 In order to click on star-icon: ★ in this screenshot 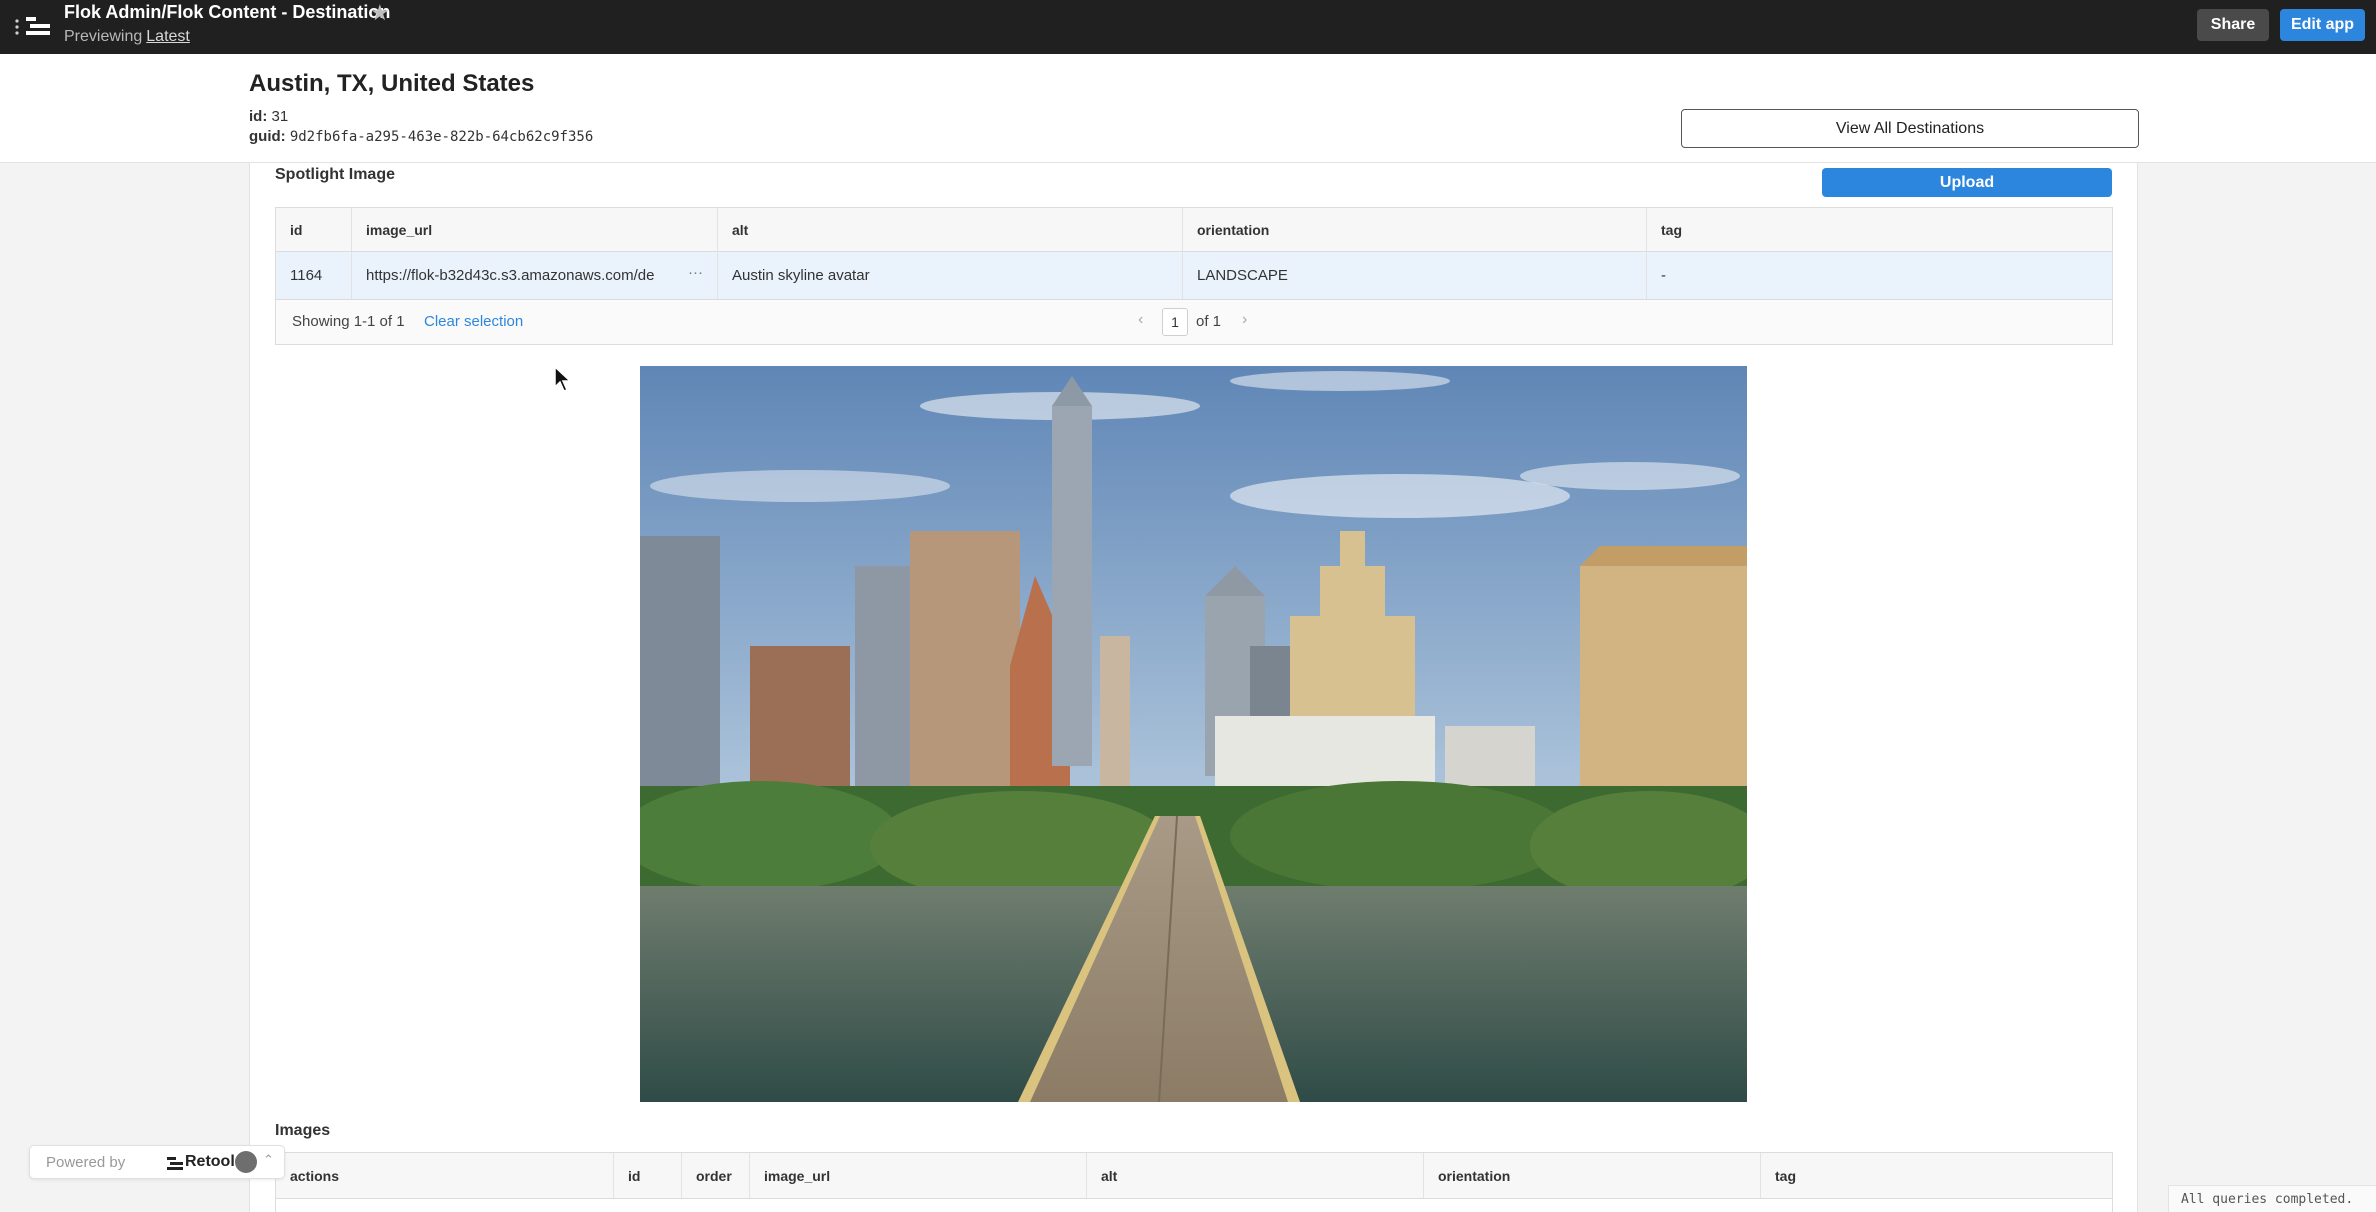, I will do `click(380, 13)`.